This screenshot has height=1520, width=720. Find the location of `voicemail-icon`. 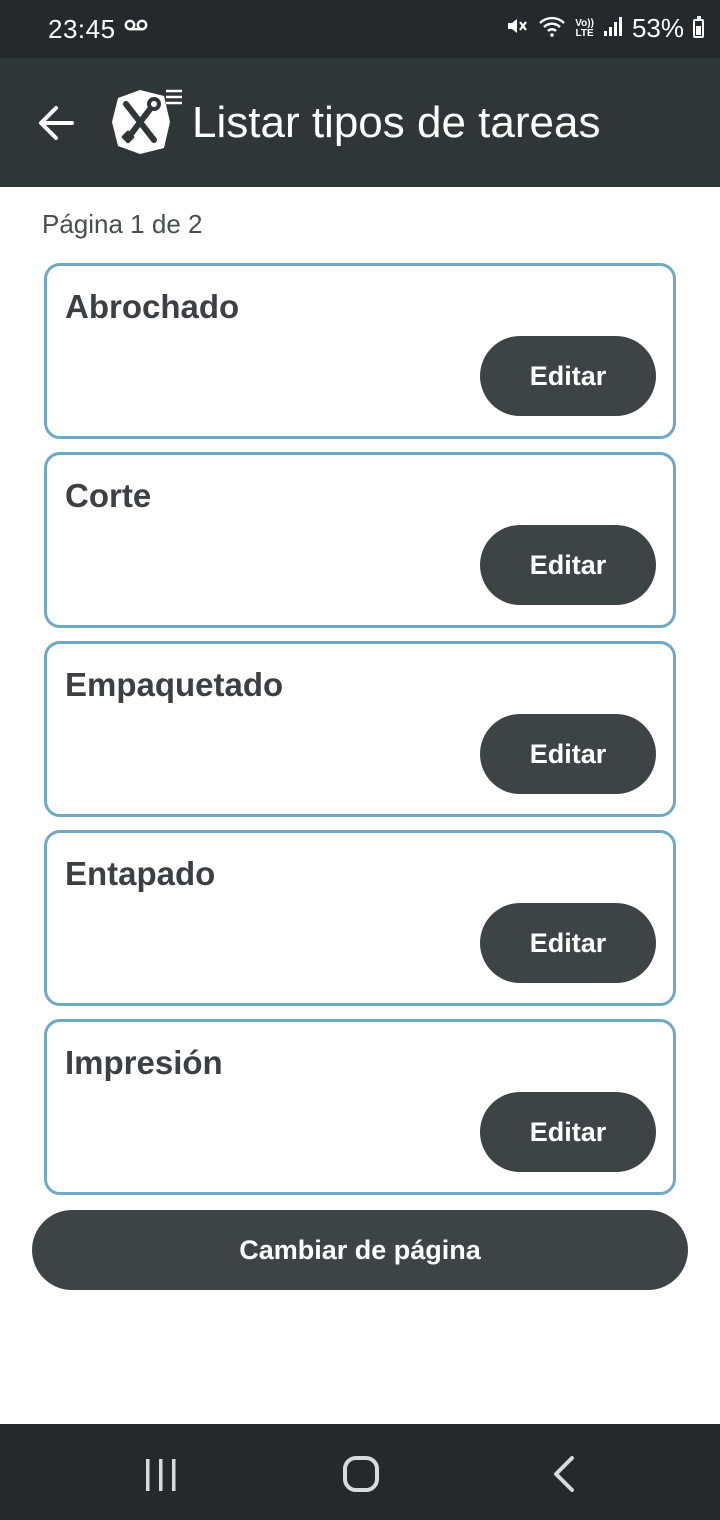

voicemail-icon is located at coordinates (136, 27).